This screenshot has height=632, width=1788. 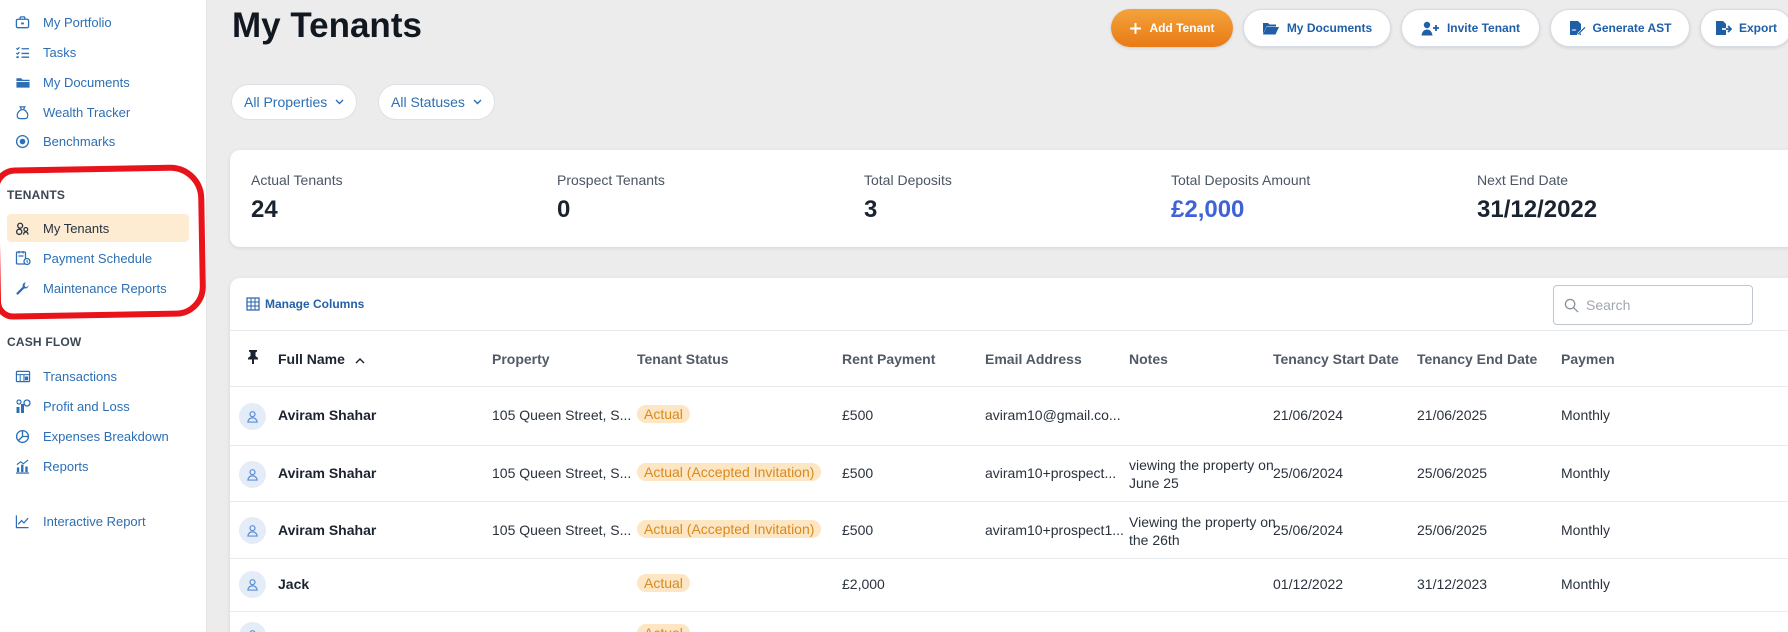 I want to click on column-header-payment: Paymen, so click(x=1588, y=359).